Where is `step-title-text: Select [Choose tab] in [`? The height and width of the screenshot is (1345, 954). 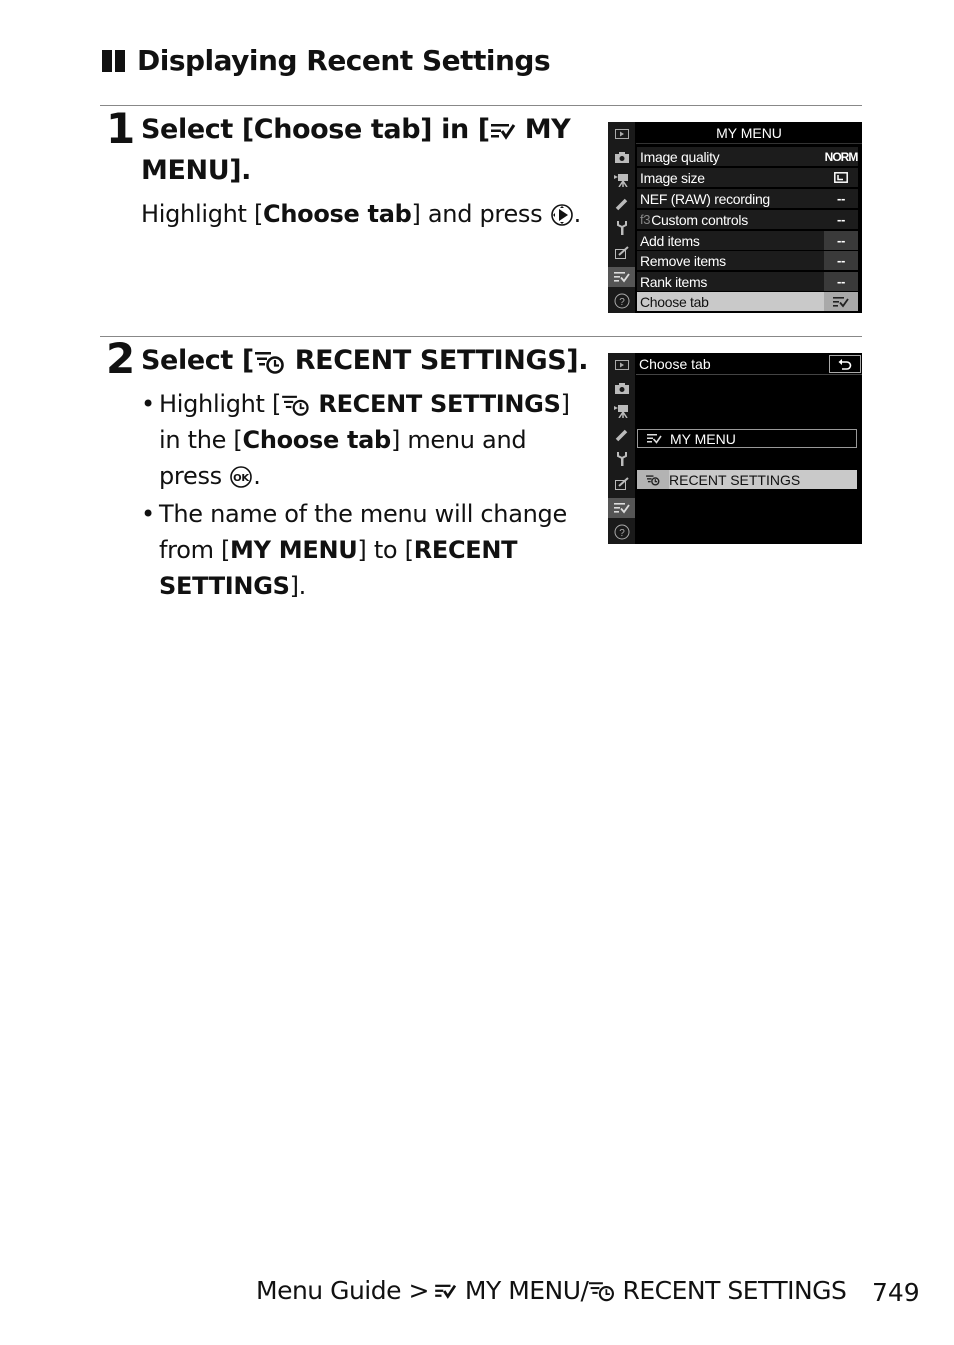 step-title-text: Select [Choose tab] in [ is located at coordinates (315, 129).